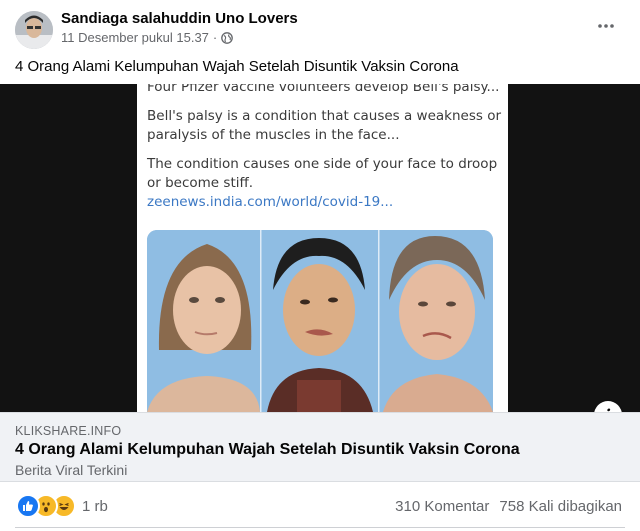 Image resolution: width=640 pixels, height=531 pixels. I want to click on link-domain: KLIKSHARE.INFO, so click(68, 431).